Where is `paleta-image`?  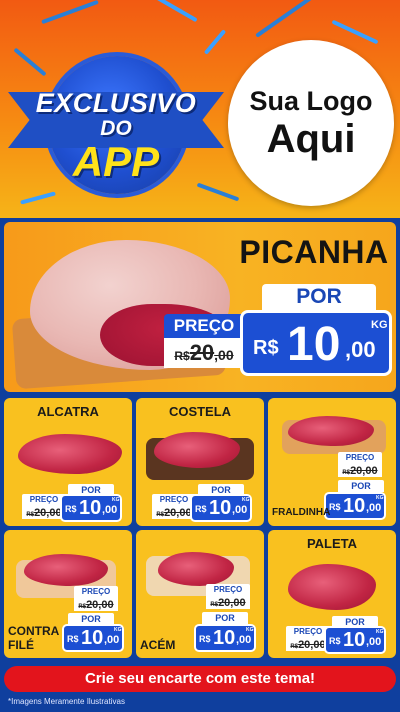
paleta-image is located at coordinates (332, 587).